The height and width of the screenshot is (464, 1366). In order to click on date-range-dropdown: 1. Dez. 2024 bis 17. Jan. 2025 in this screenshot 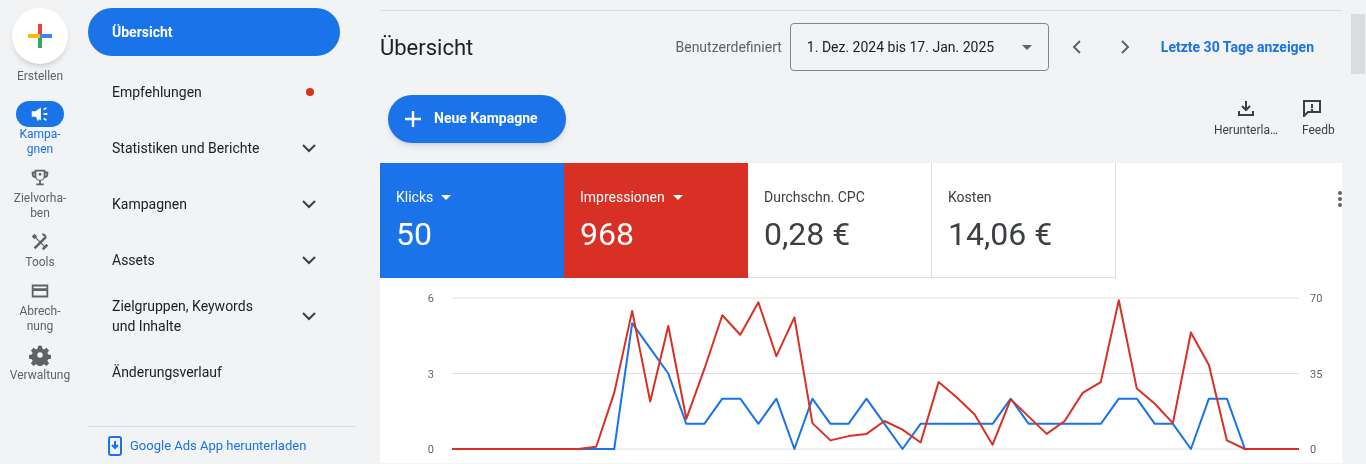, I will do `click(919, 47)`.